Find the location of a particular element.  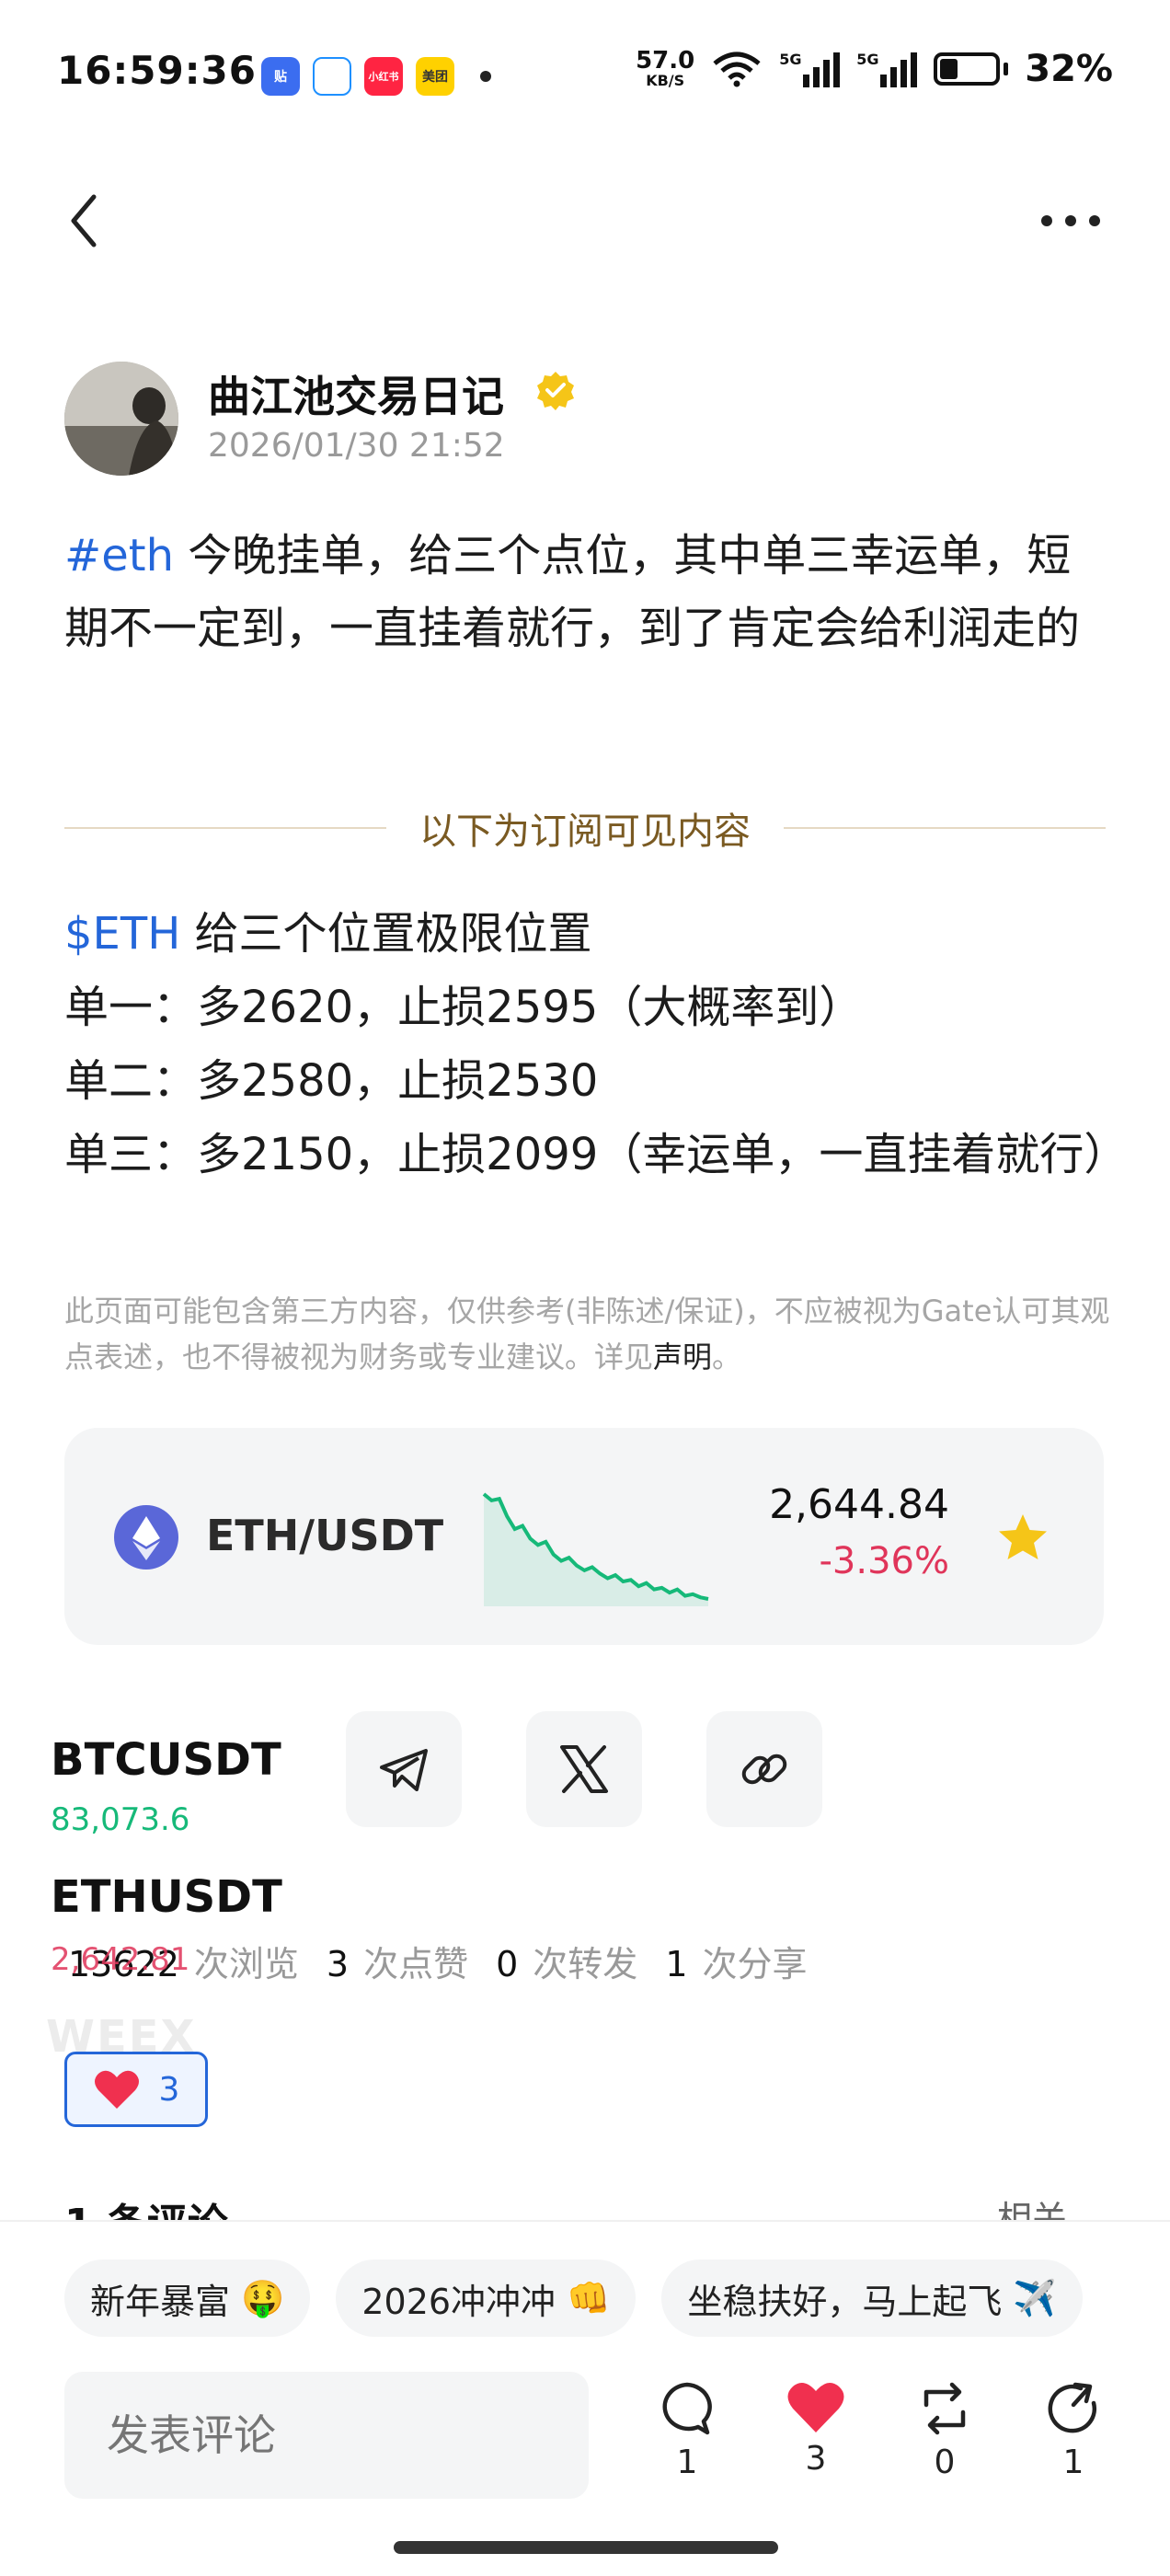

share-action-count: 1 is located at coordinates (1073, 2462).